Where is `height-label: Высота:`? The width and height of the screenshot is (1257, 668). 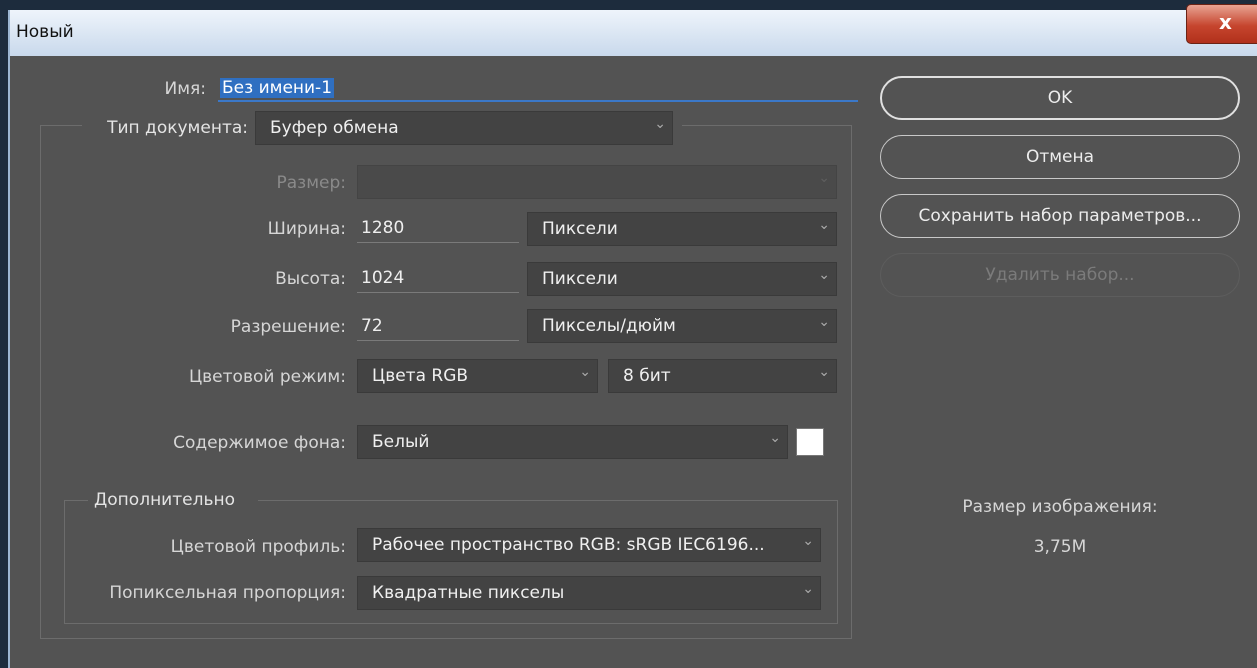 height-label: Высота: is located at coordinates (310, 279).